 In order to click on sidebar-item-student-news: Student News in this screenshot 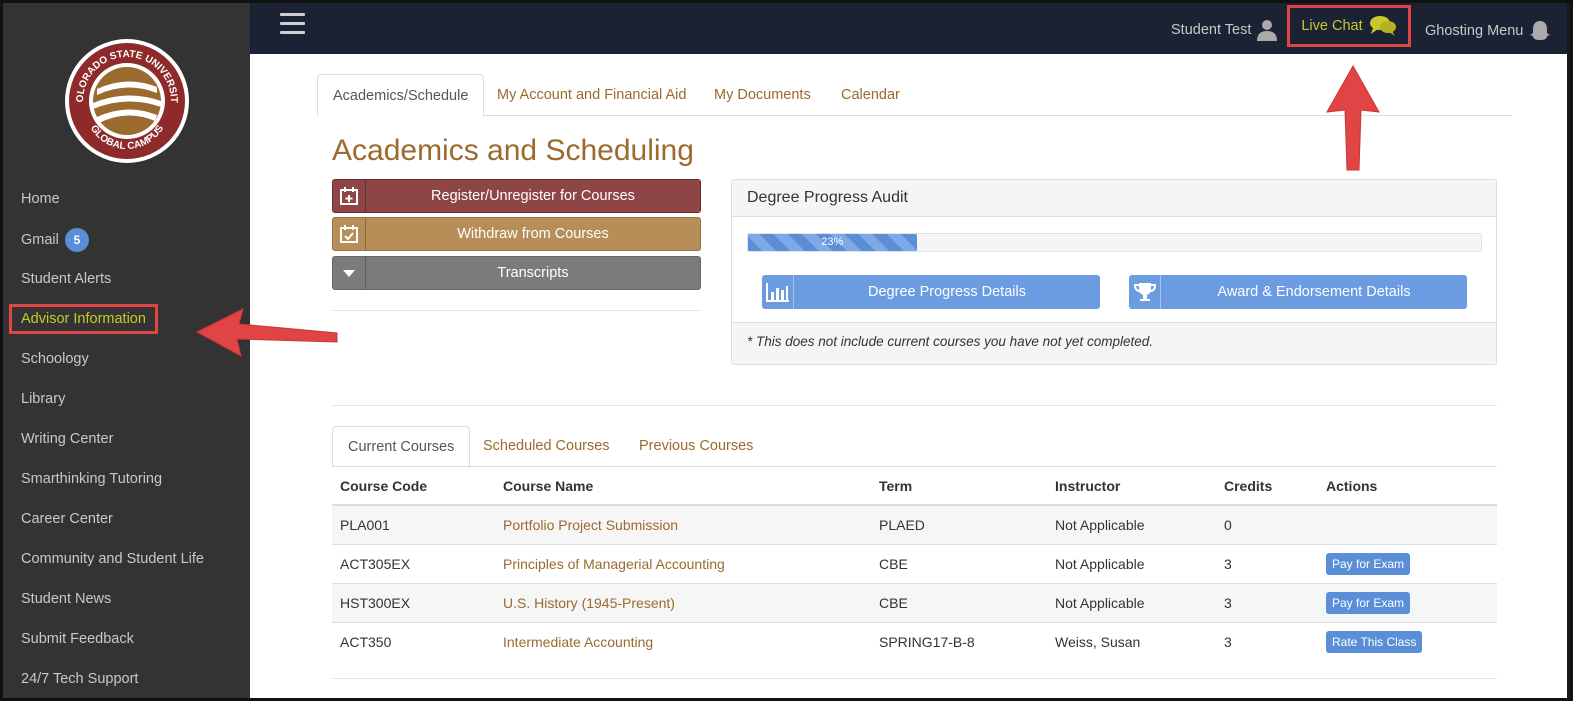, I will do `click(66, 599)`.